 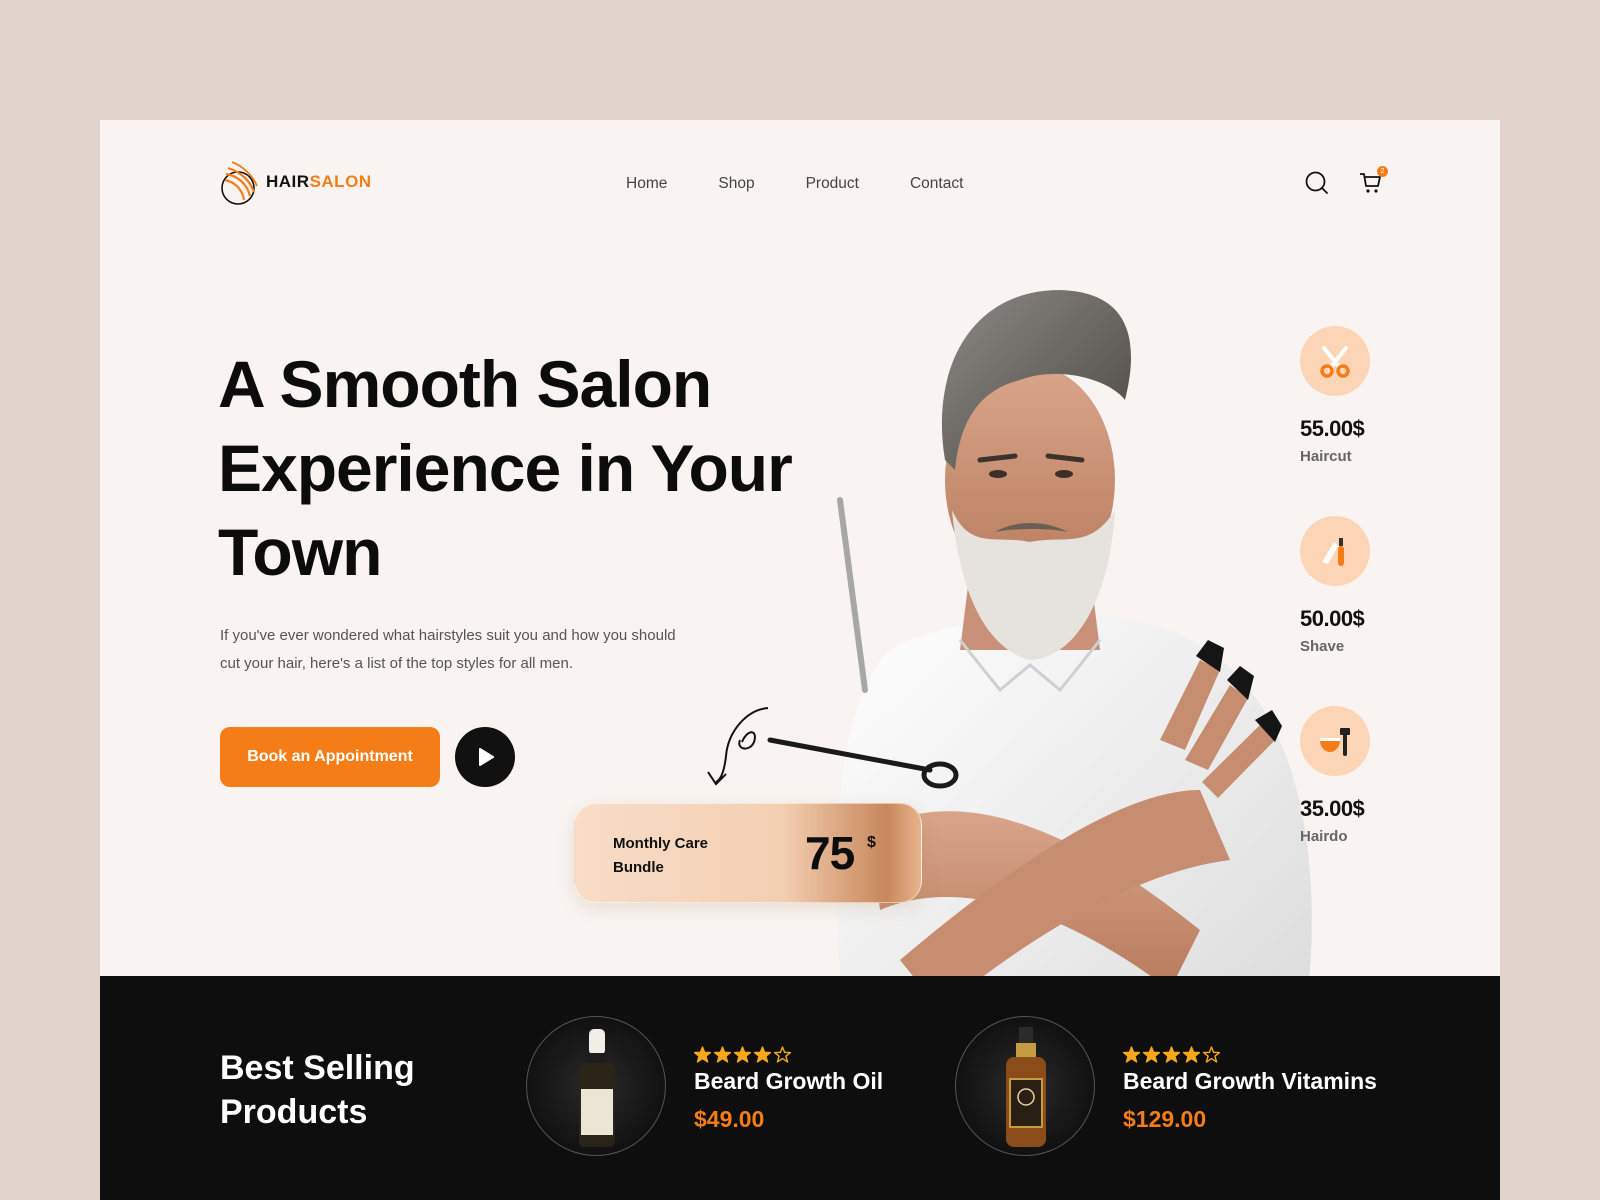 I want to click on razor-icon, so click(x=1335, y=551).